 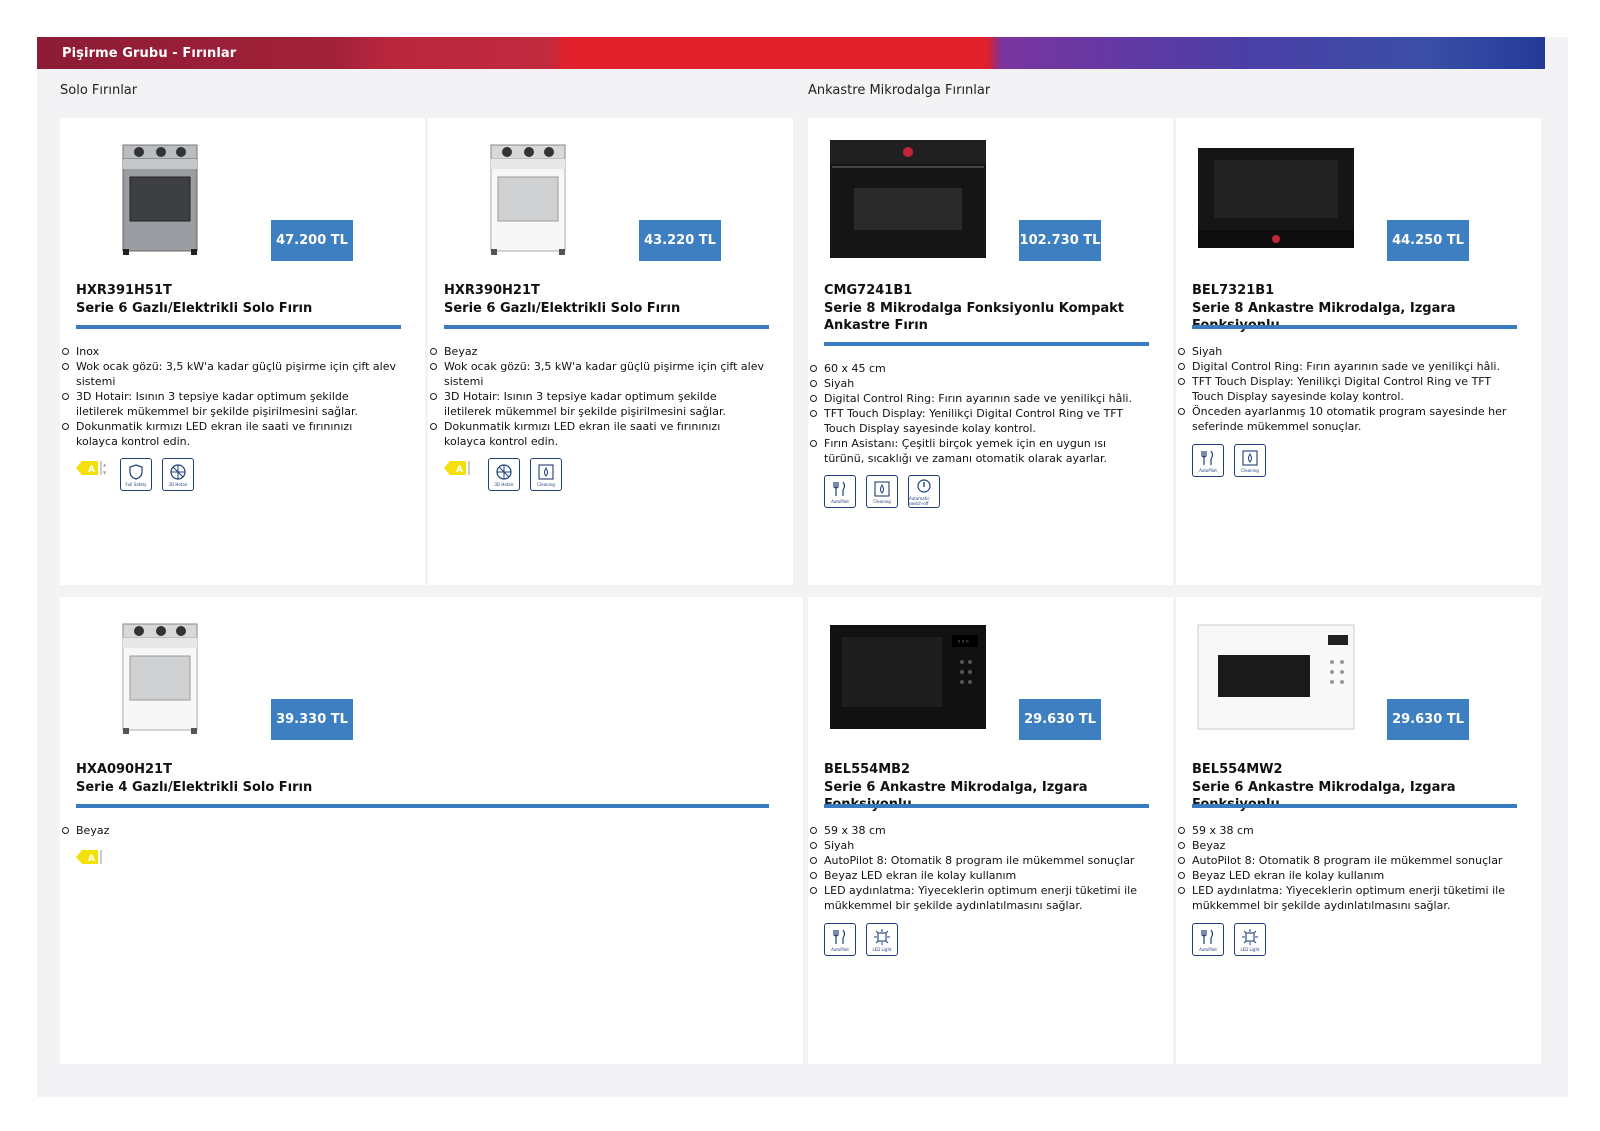 I want to click on feature-icons: A 3D Hotair Cleaning, so click(x=503, y=474).